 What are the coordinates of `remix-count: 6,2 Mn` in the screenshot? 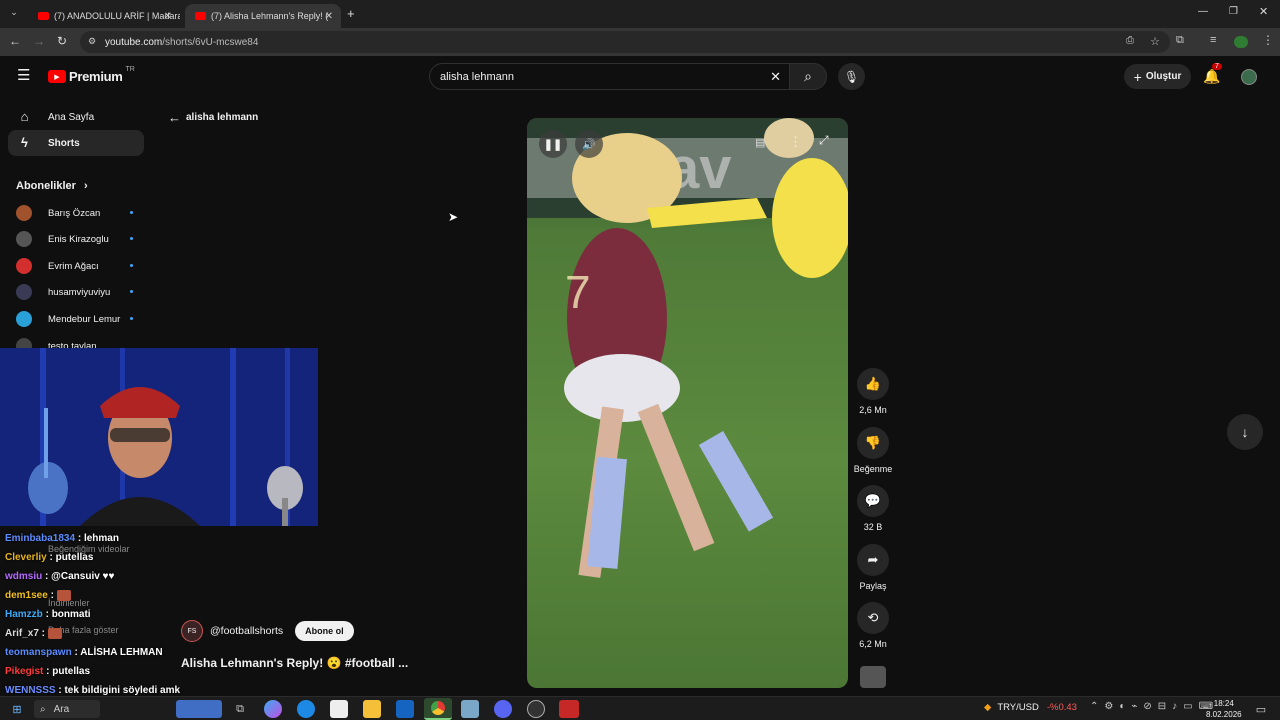 It's located at (873, 644).